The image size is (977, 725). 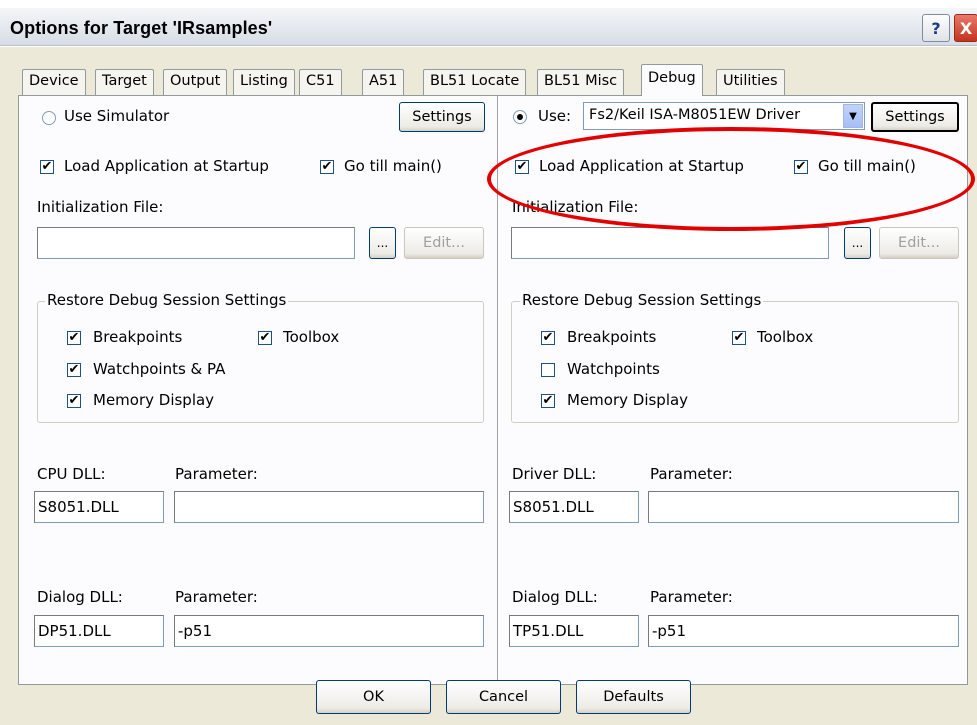 What do you see at coordinates (554, 474) in the screenshot?
I see `driver-dll-label: Driver DLL:` at bounding box center [554, 474].